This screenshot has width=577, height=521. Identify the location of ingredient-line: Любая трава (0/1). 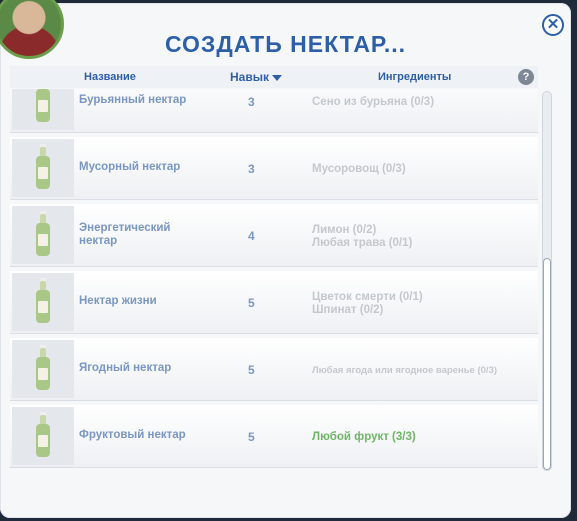
(362, 243).